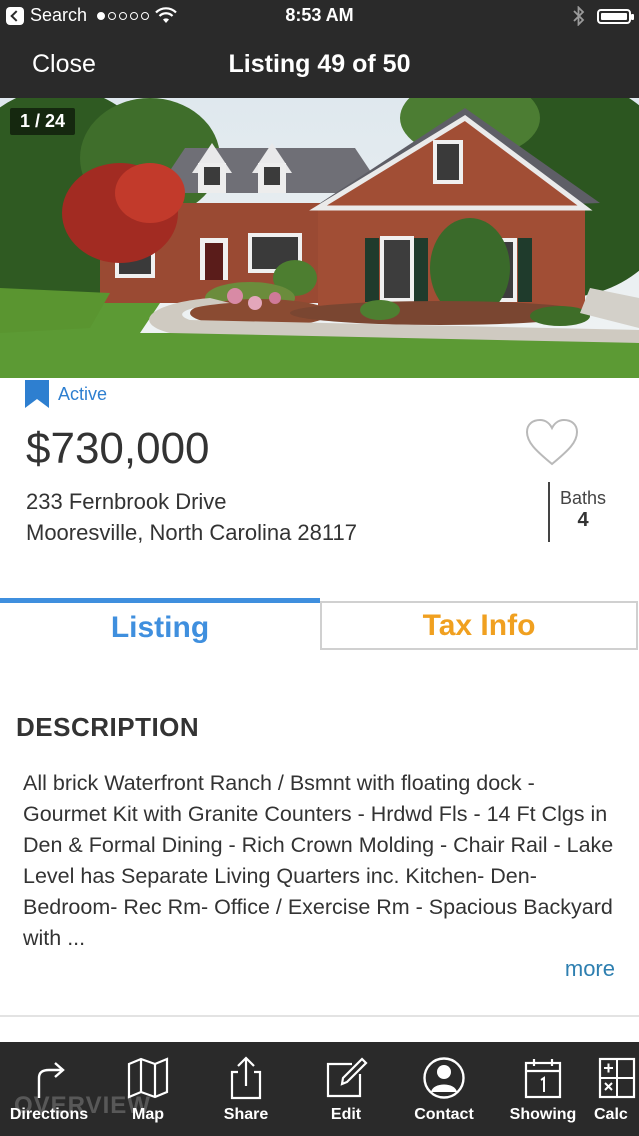 This screenshot has height=1136, width=639. What do you see at coordinates (319, 1016) in the screenshot?
I see `section-divider` at bounding box center [319, 1016].